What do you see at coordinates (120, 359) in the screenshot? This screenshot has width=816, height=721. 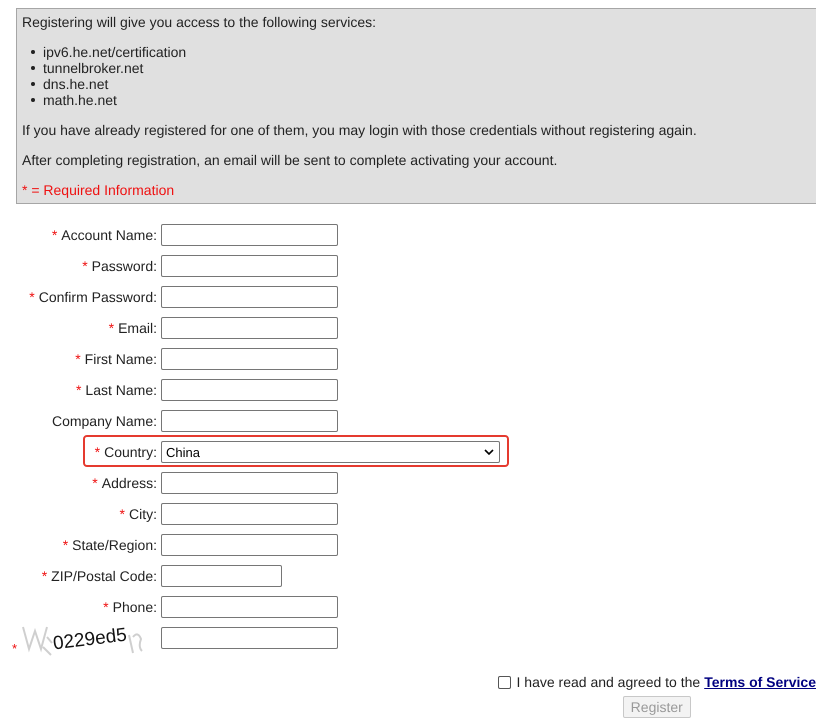 I see `field-label: First Name:` at bounding box center [120, 359].